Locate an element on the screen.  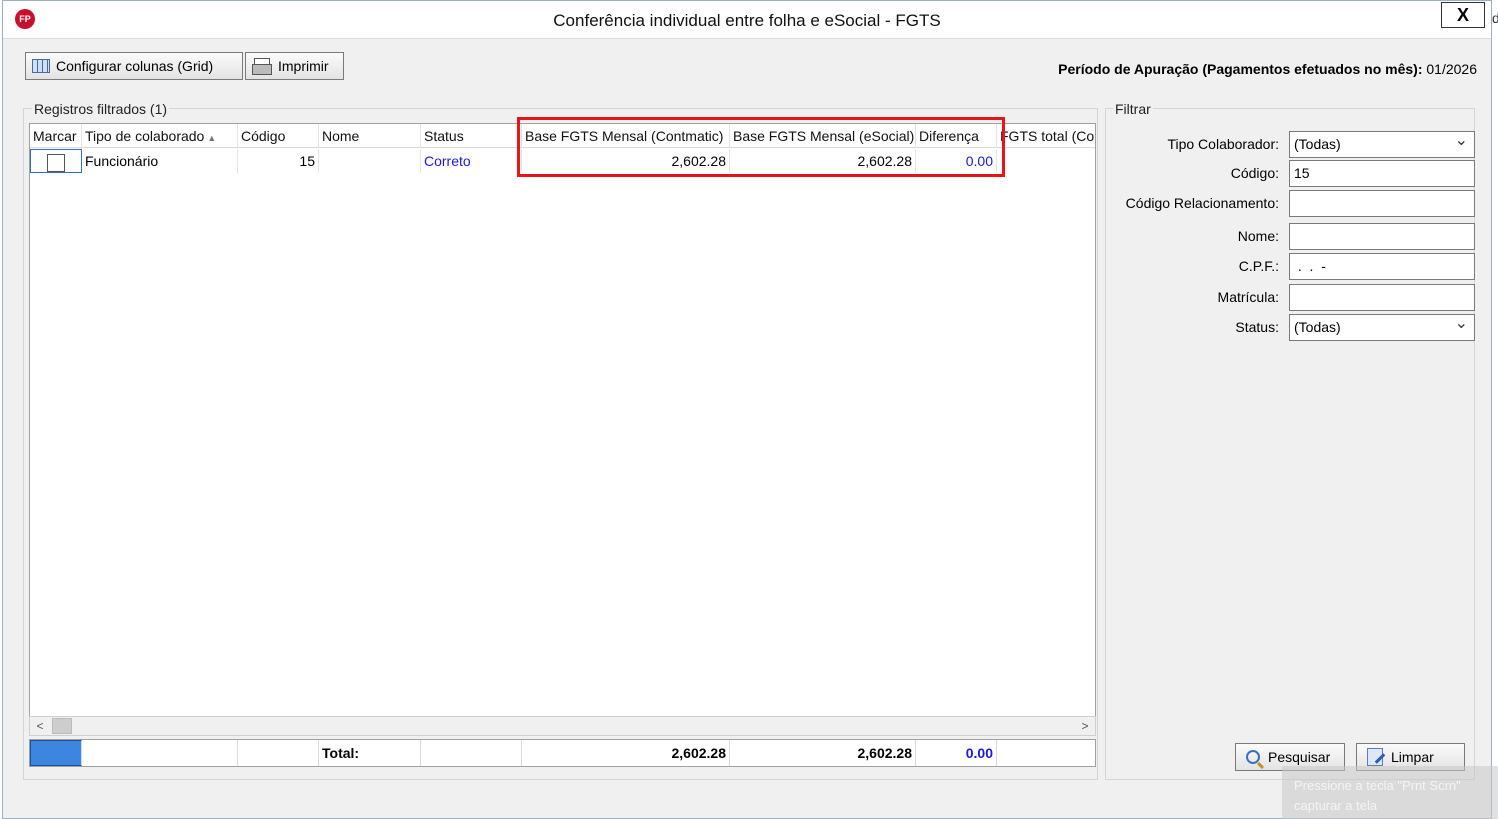
pesquisar-label: Pesquisar is located at coordinates (1299, 757).